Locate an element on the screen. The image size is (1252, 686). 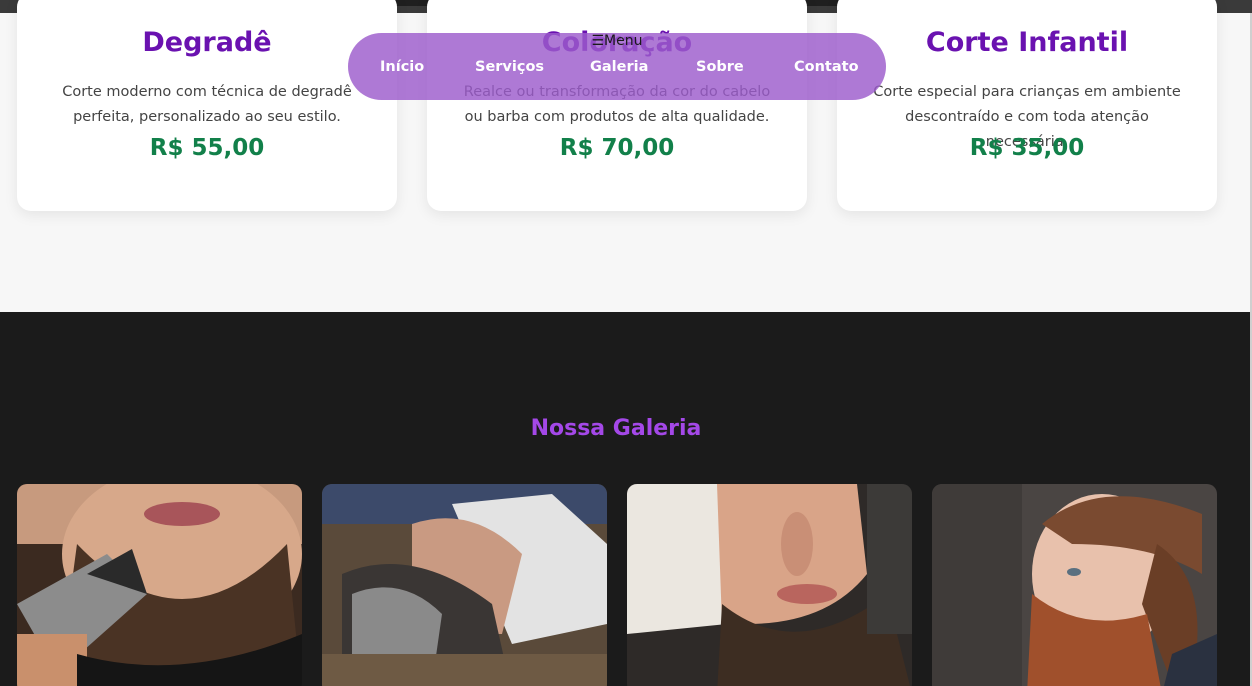
red-beard-man-photo is located at coordinates (1074, 585).